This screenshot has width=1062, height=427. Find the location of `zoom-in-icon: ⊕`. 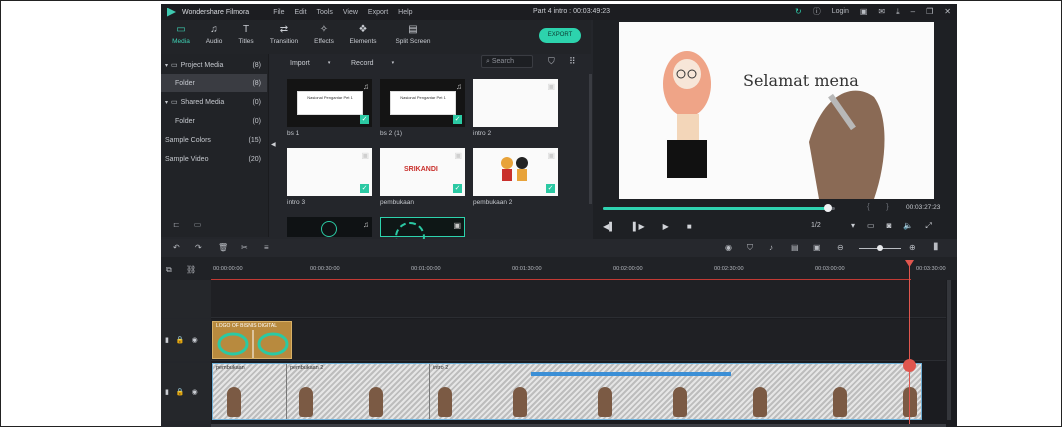

zoom-in-icon: ⊕ is located at coordinates (912, 247).